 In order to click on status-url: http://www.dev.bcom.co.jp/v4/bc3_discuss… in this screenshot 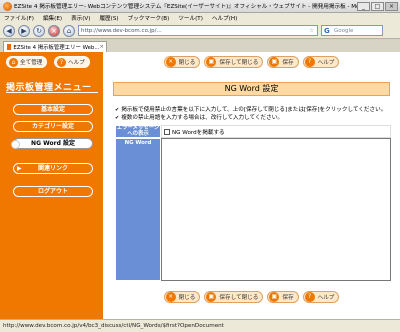, I will do `click(113, 326)`.